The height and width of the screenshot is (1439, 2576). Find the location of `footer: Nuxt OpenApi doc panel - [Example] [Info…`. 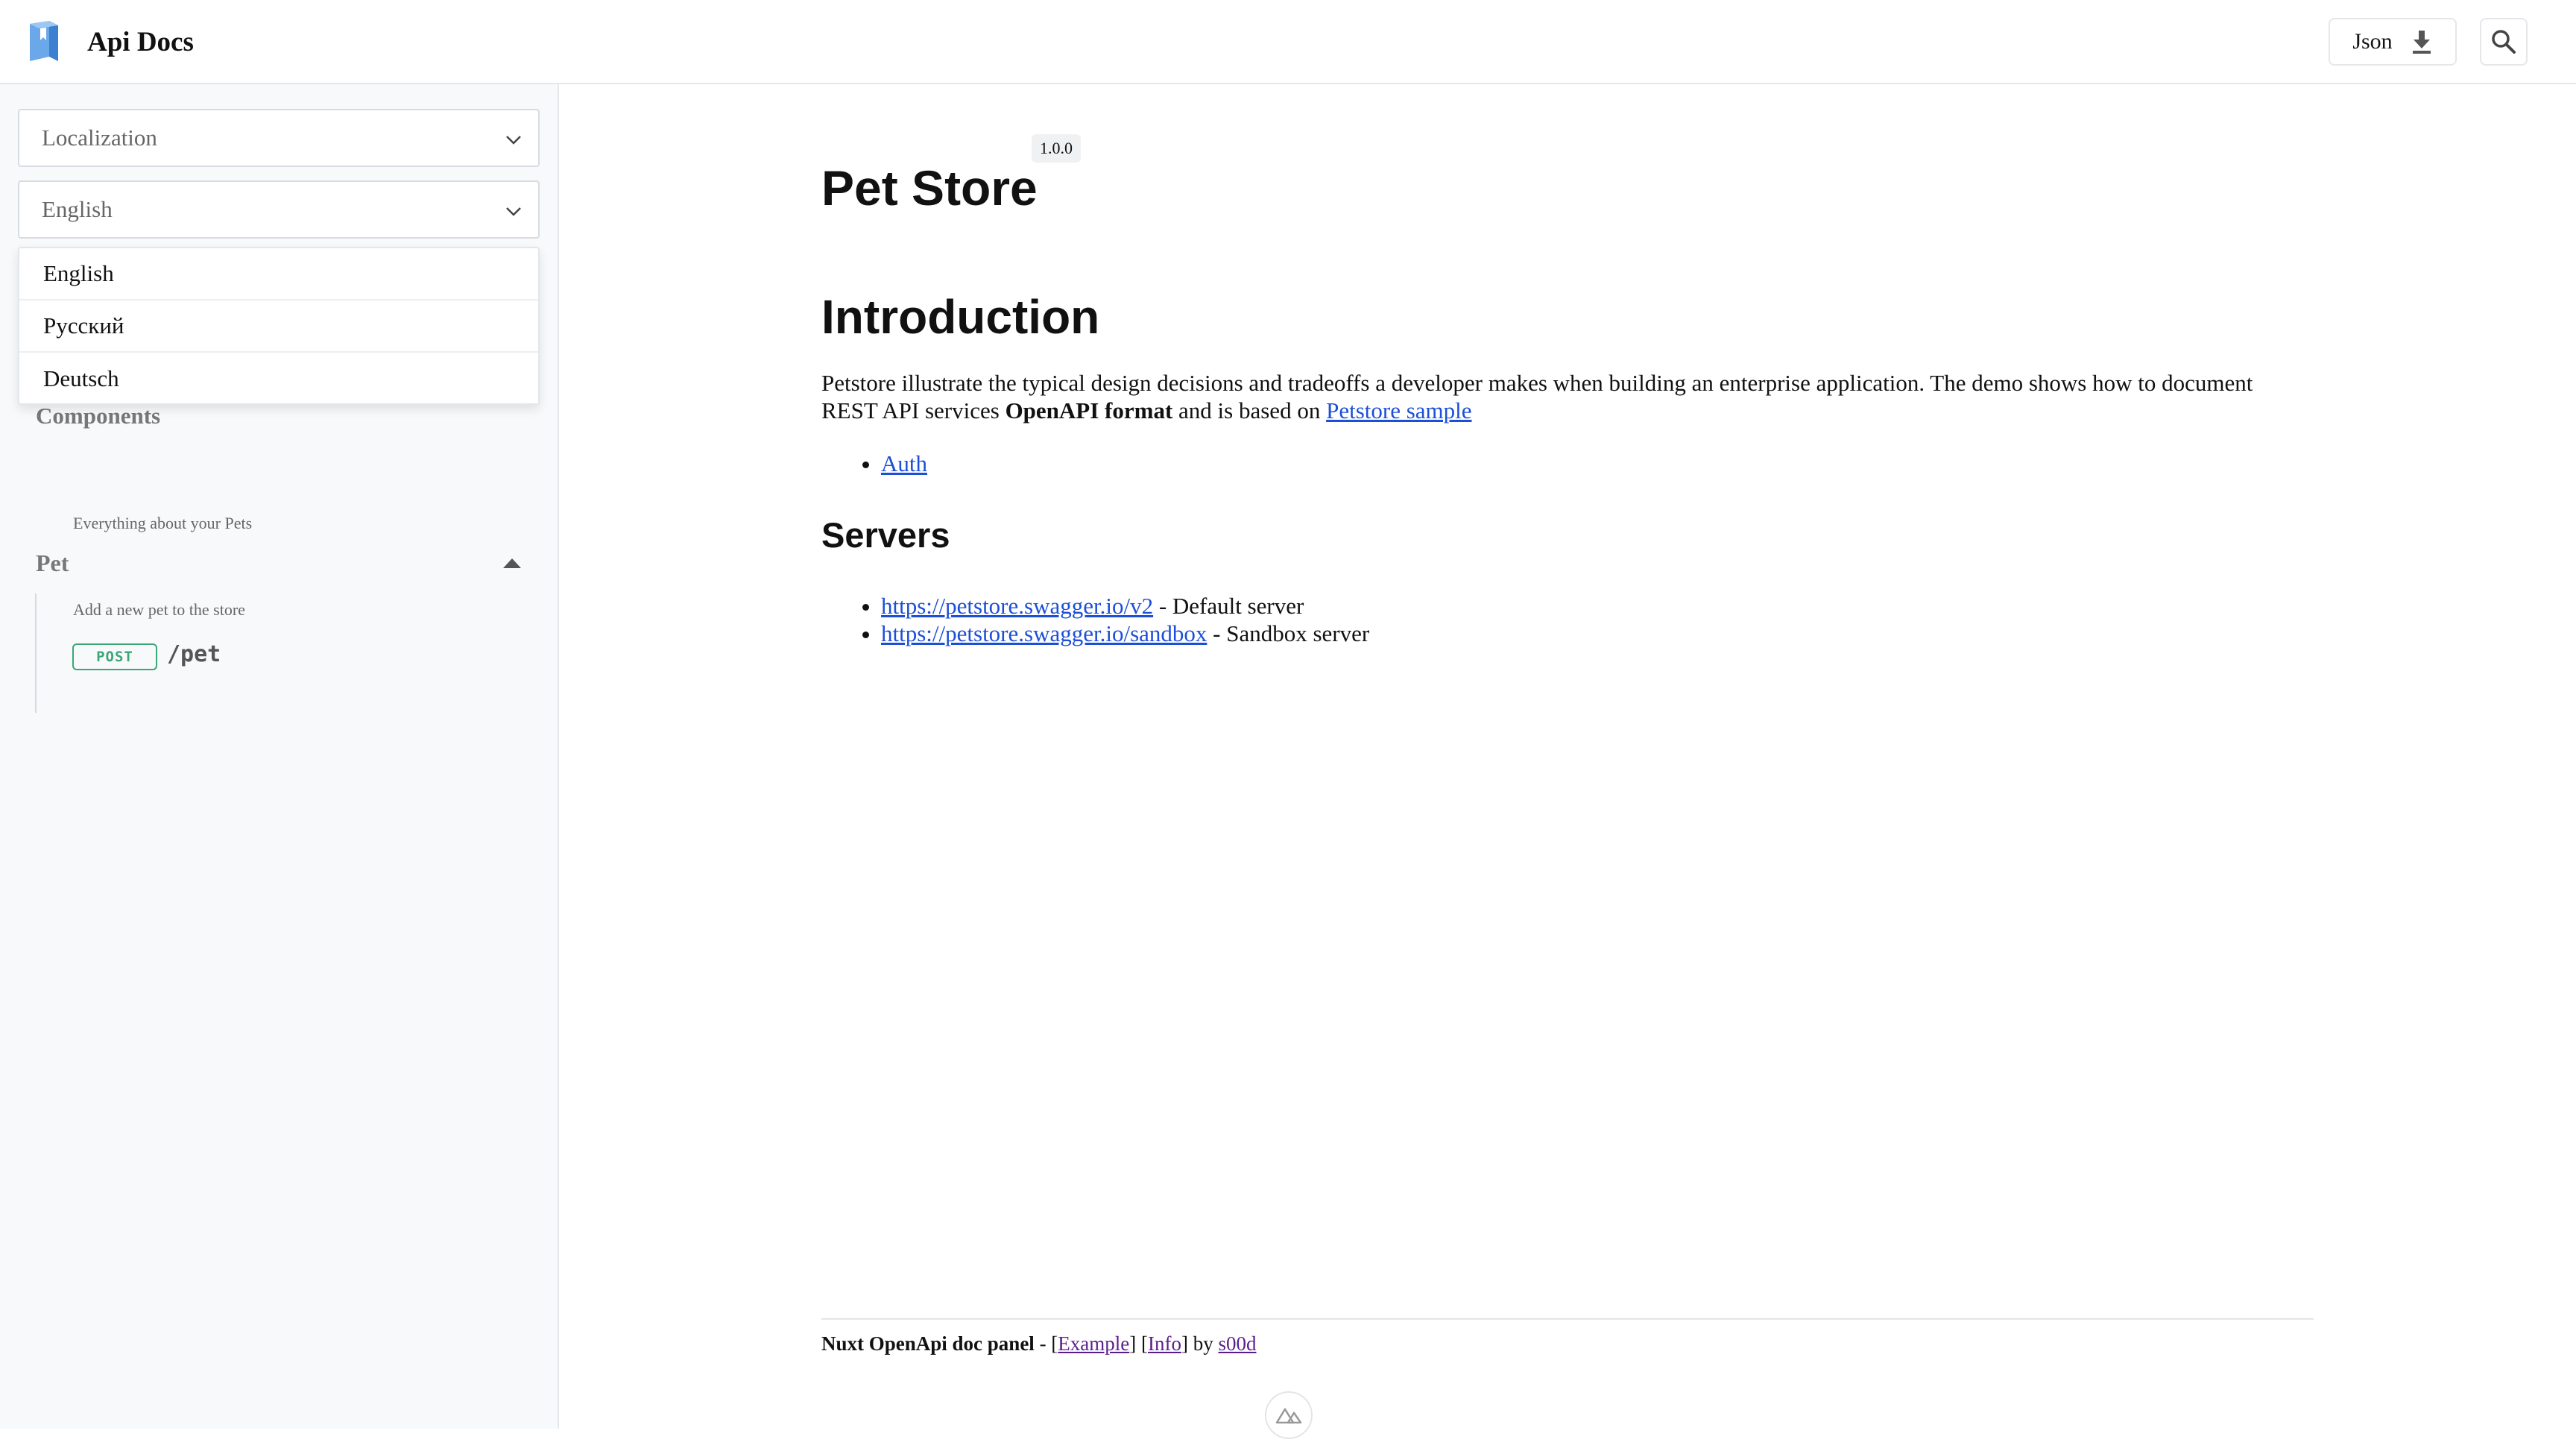

footer: Nuxt OpenApi doc panel - [Example] [Info… is located at coordinates (1039, 1343).